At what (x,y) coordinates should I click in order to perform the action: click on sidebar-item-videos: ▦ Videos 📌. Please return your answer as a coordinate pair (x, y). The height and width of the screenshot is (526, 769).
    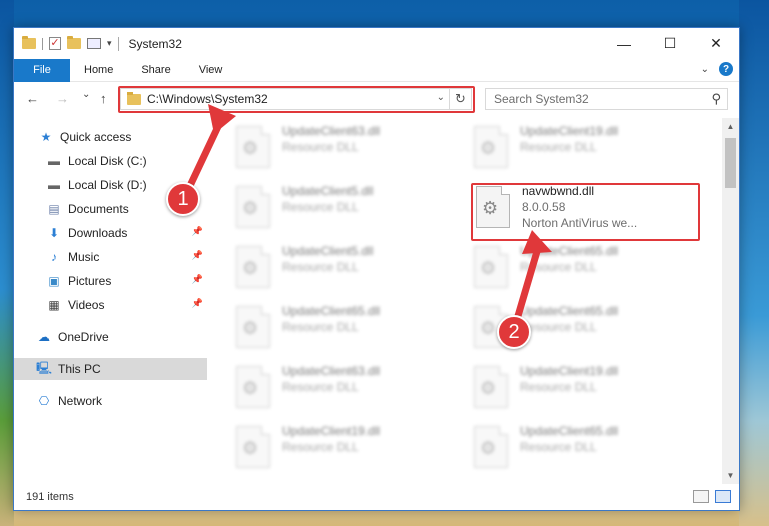
    Looking at the image, I should click on (110, 305).